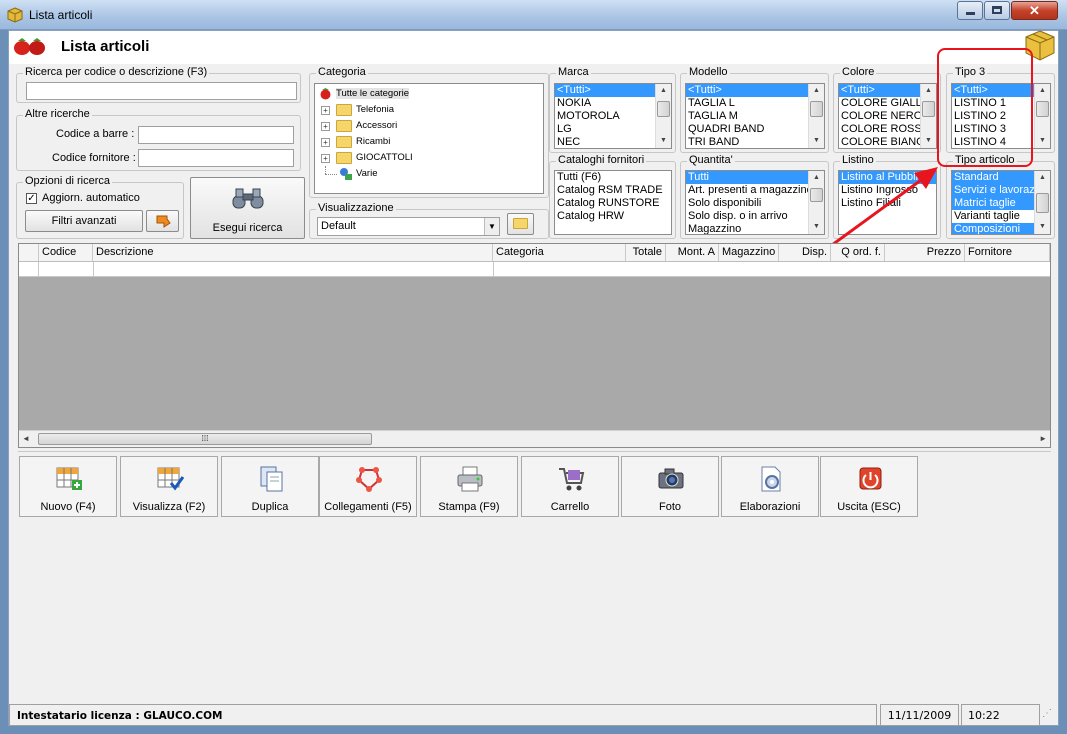  I want to click on list-item: Catalog HRW, so click(613, 216).